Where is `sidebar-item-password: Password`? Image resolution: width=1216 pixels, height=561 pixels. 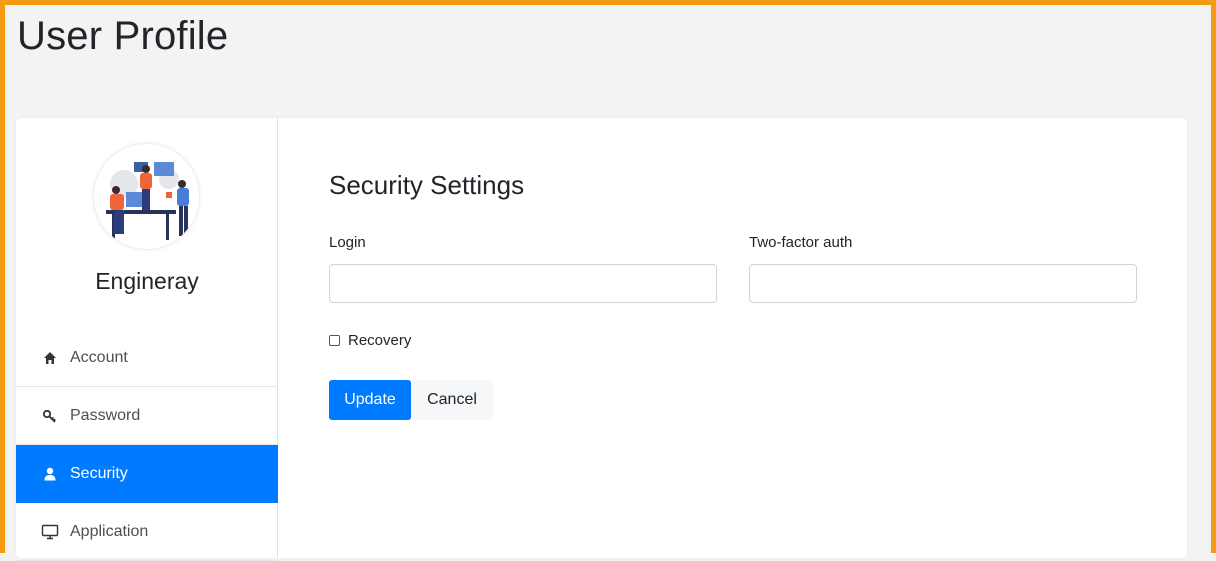
sidebar-item-password: Password is located at coordinates (147, 416).